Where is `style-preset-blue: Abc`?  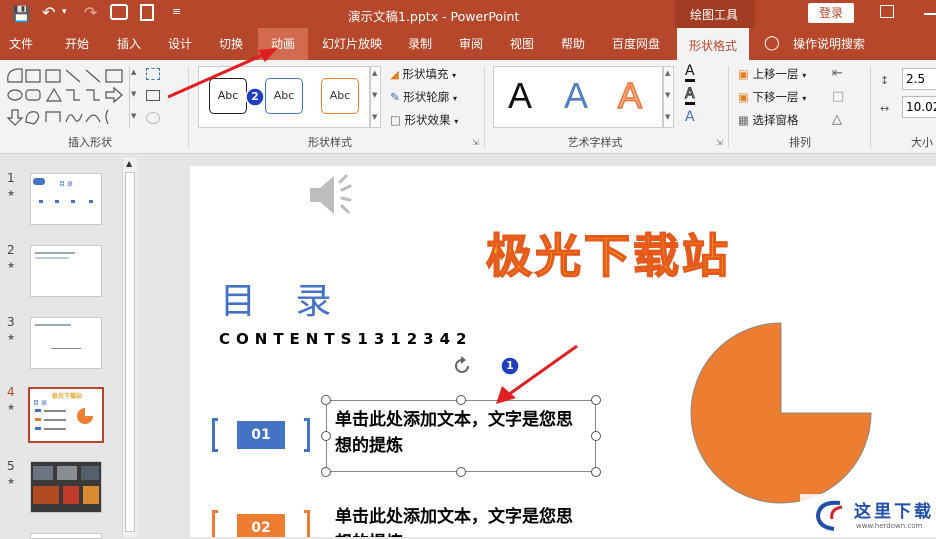
style-preset-blue: Abc is located at coordinates (284, 96).